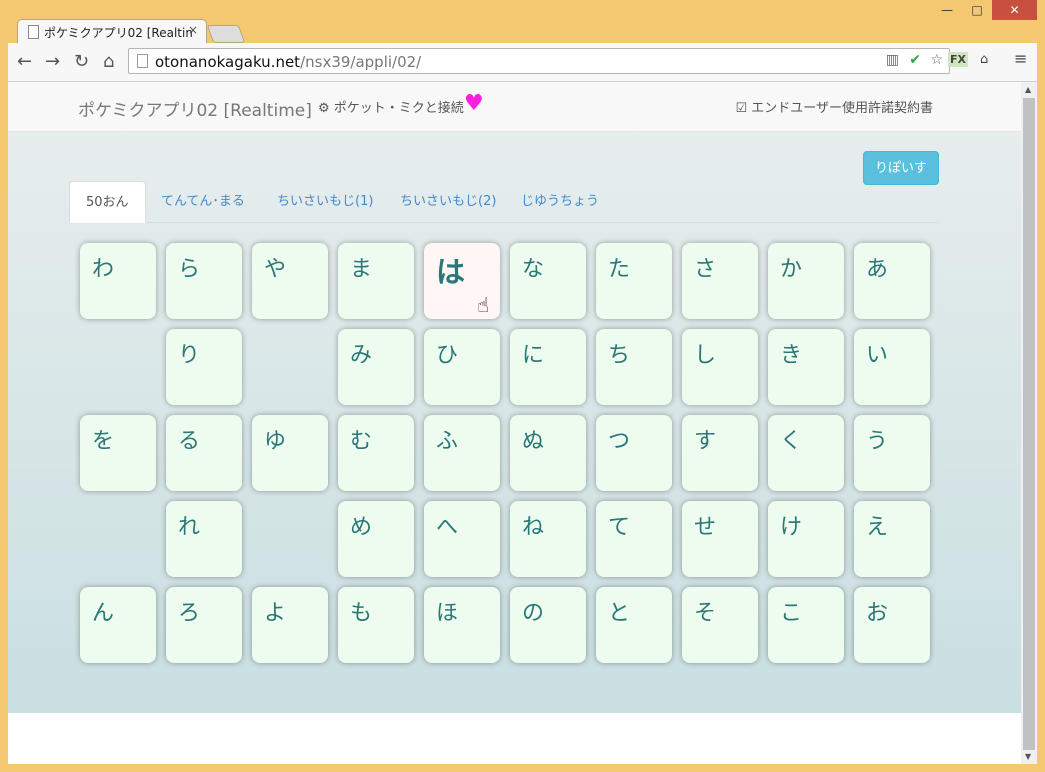 This screenshot has width=1045, height=772. I want to click on hand-cursor-icon: ☝, so click(483, 305).